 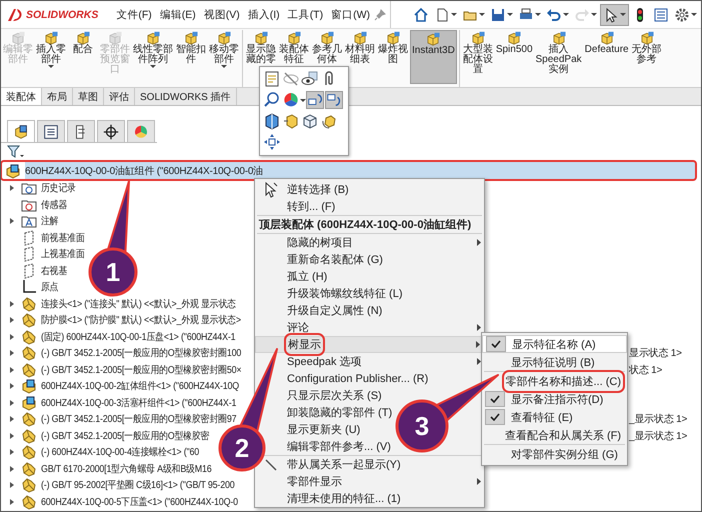 I want to click on tree-item: 600HZ44X-10Q-00-0油缸组件 ("600HZ44X-10Q-00-0油, so click(x=360, y=170).